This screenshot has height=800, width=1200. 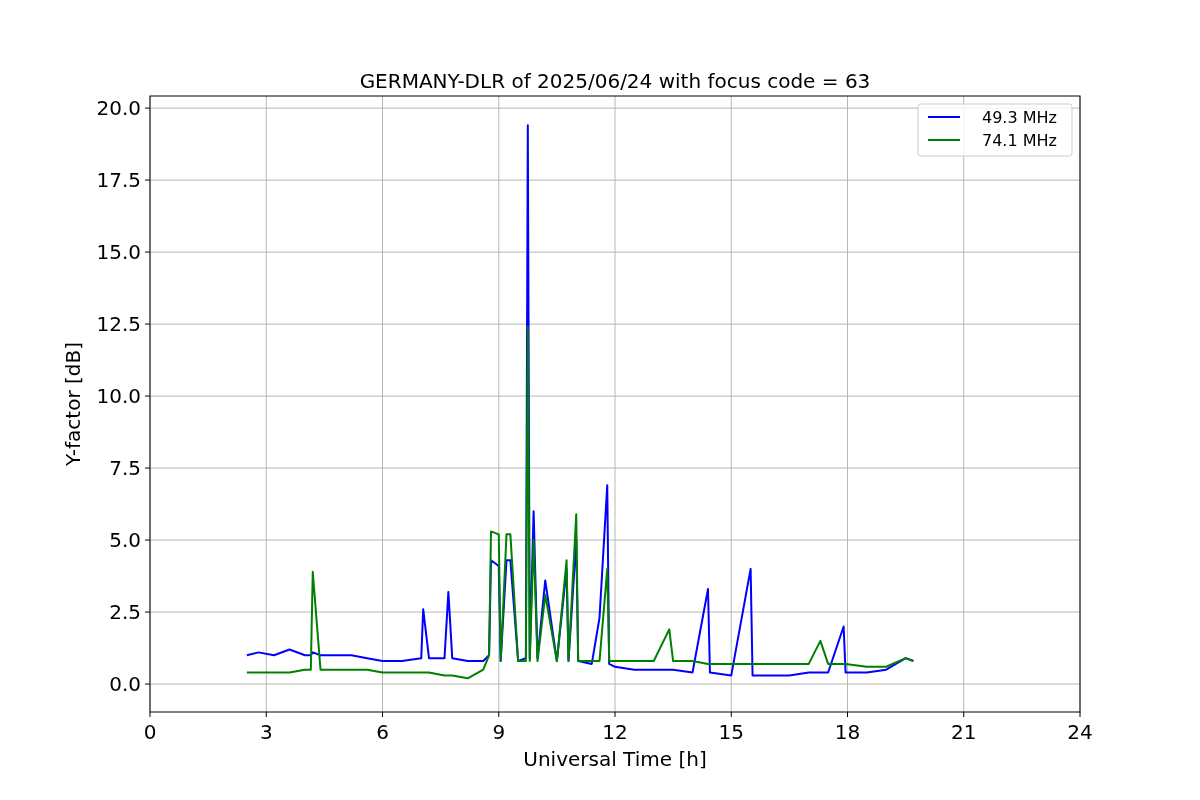 I want to click on x-tick-label: 21, so click(x=964, y=732).